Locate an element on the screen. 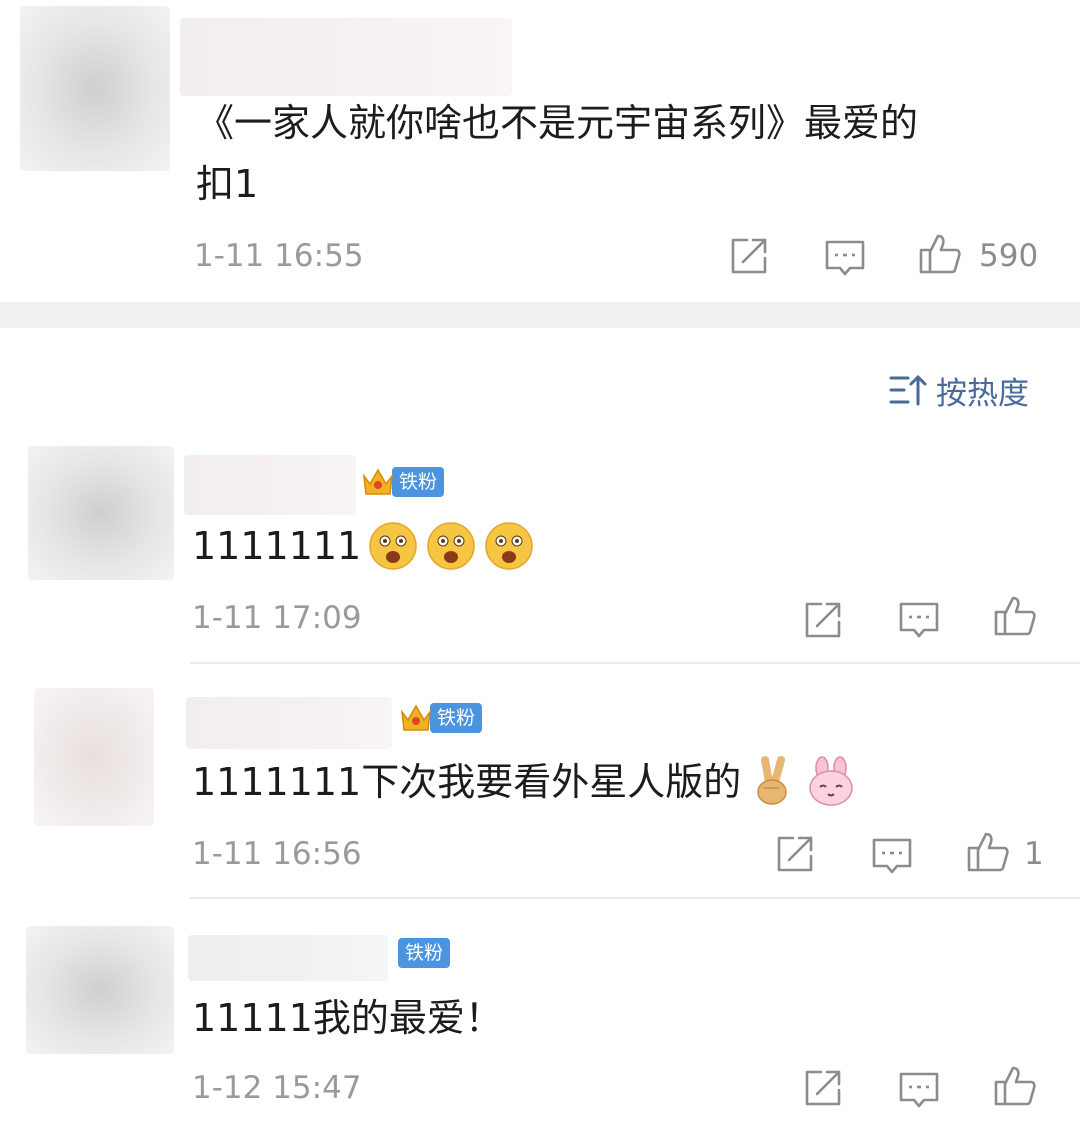  sort-label: 按热度 is located at coordinates (982, 393).